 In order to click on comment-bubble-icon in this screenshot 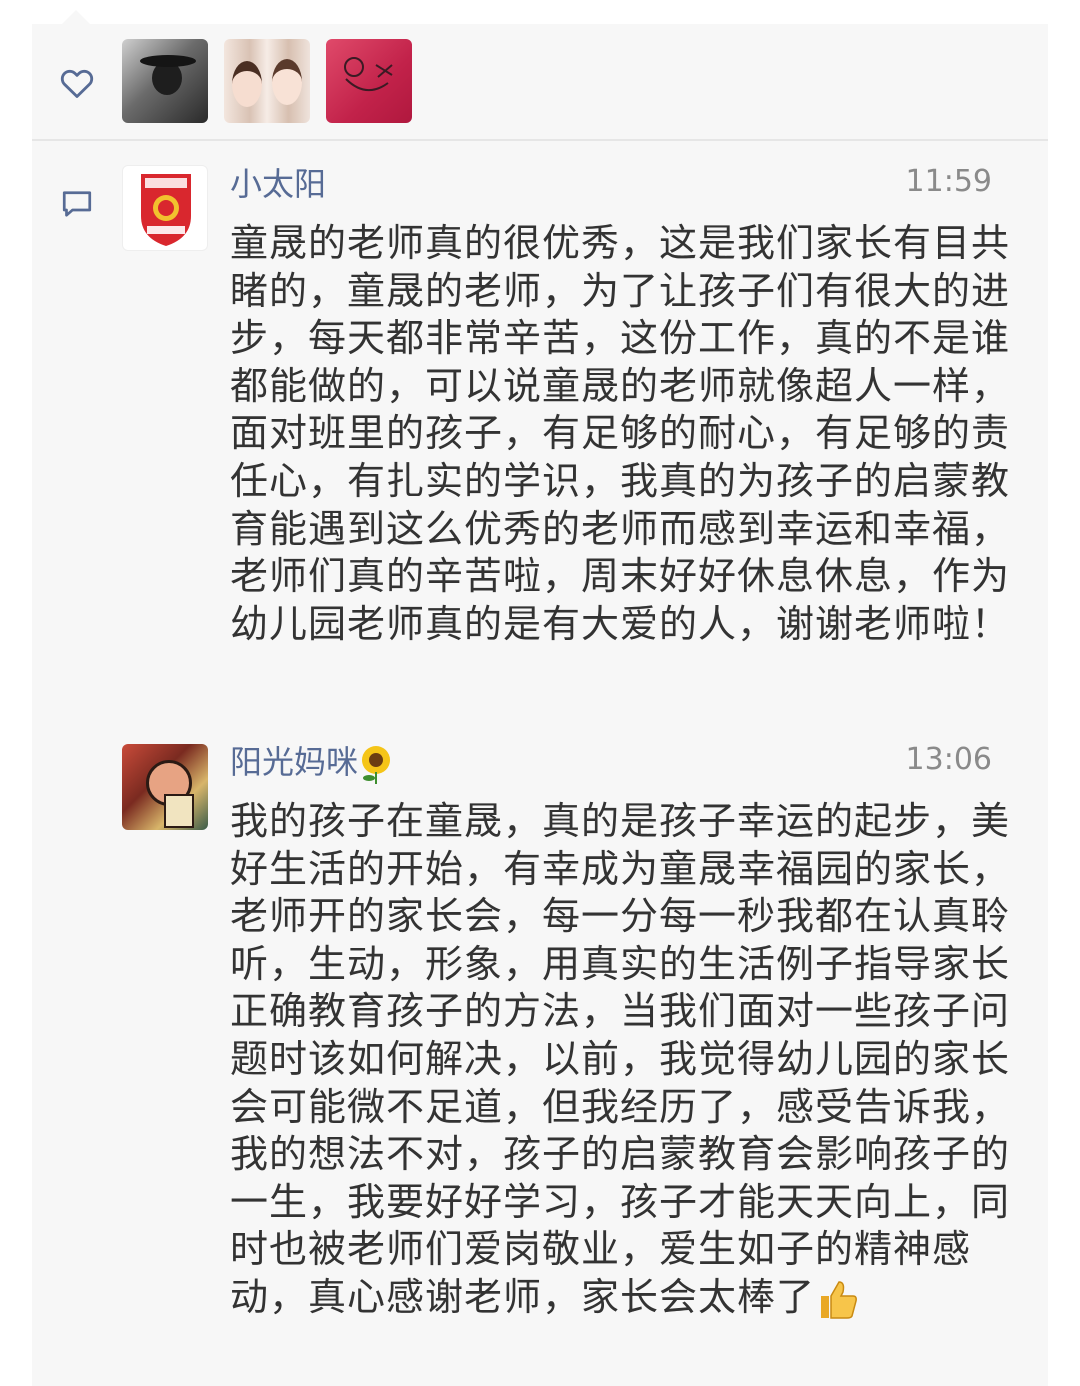, I will do `click(77, 204)`.